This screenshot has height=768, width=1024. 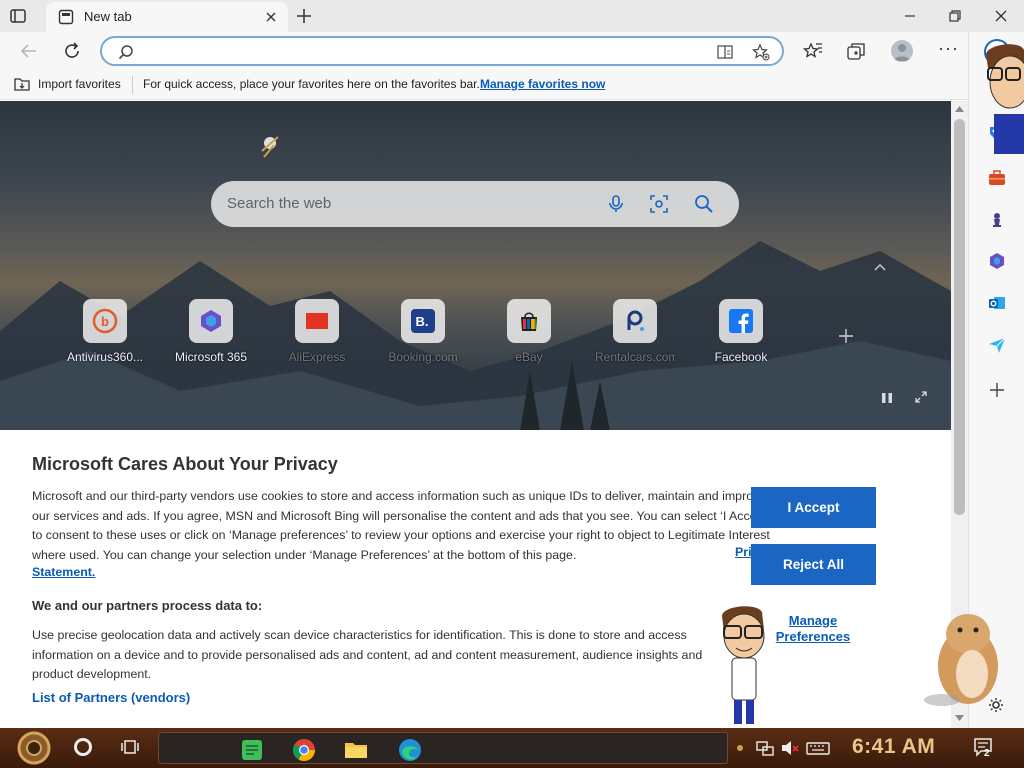 What do you see at coordinates (22, 84) in the screenshot?
I see `import-favorites-icon` at bounding box center [22, 84].